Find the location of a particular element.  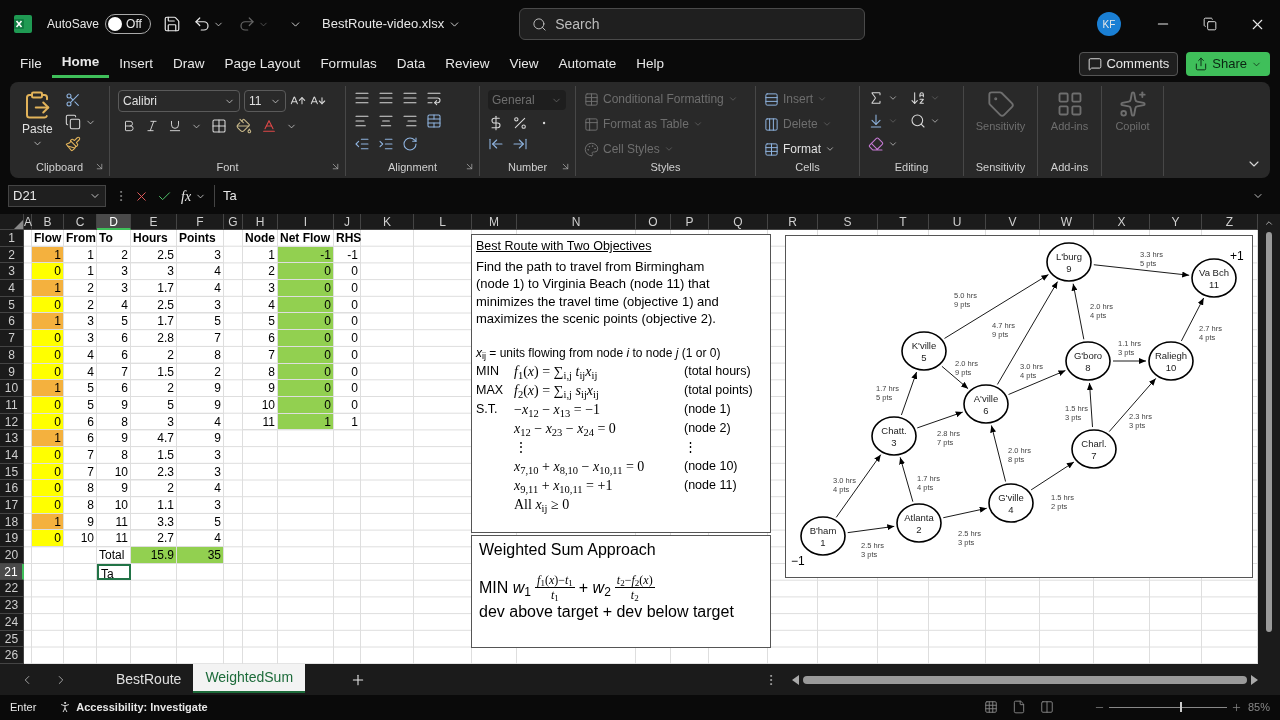

ribbon-tab: View is located at coordinates (524, 64).